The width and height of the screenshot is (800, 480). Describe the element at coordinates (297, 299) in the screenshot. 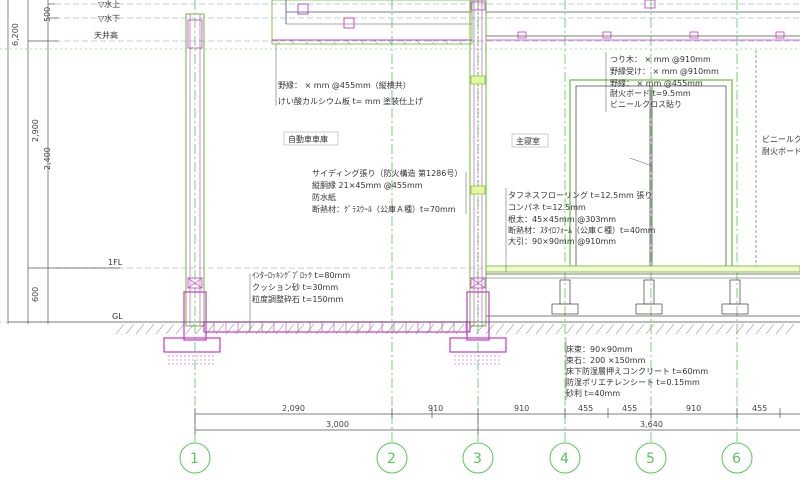

I see `note-garage-floor-3: 粒度調整砕石 t=150mm` at that location.